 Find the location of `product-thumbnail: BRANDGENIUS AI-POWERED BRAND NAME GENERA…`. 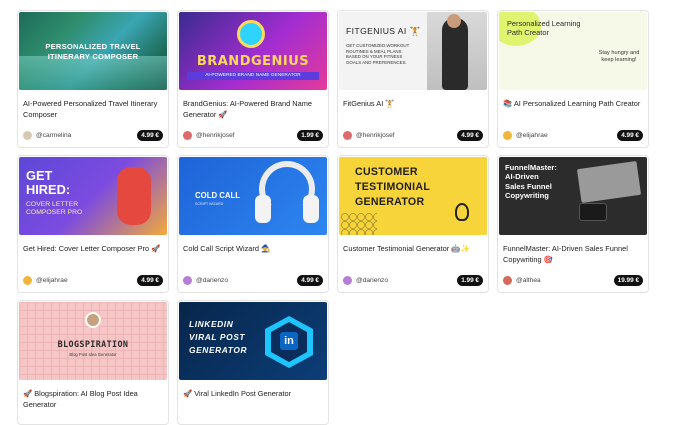

product-thumbnail: BRANDGENIUS AI-POWERED BRAND NAME GENERA… is located at coordinates (253, 51).